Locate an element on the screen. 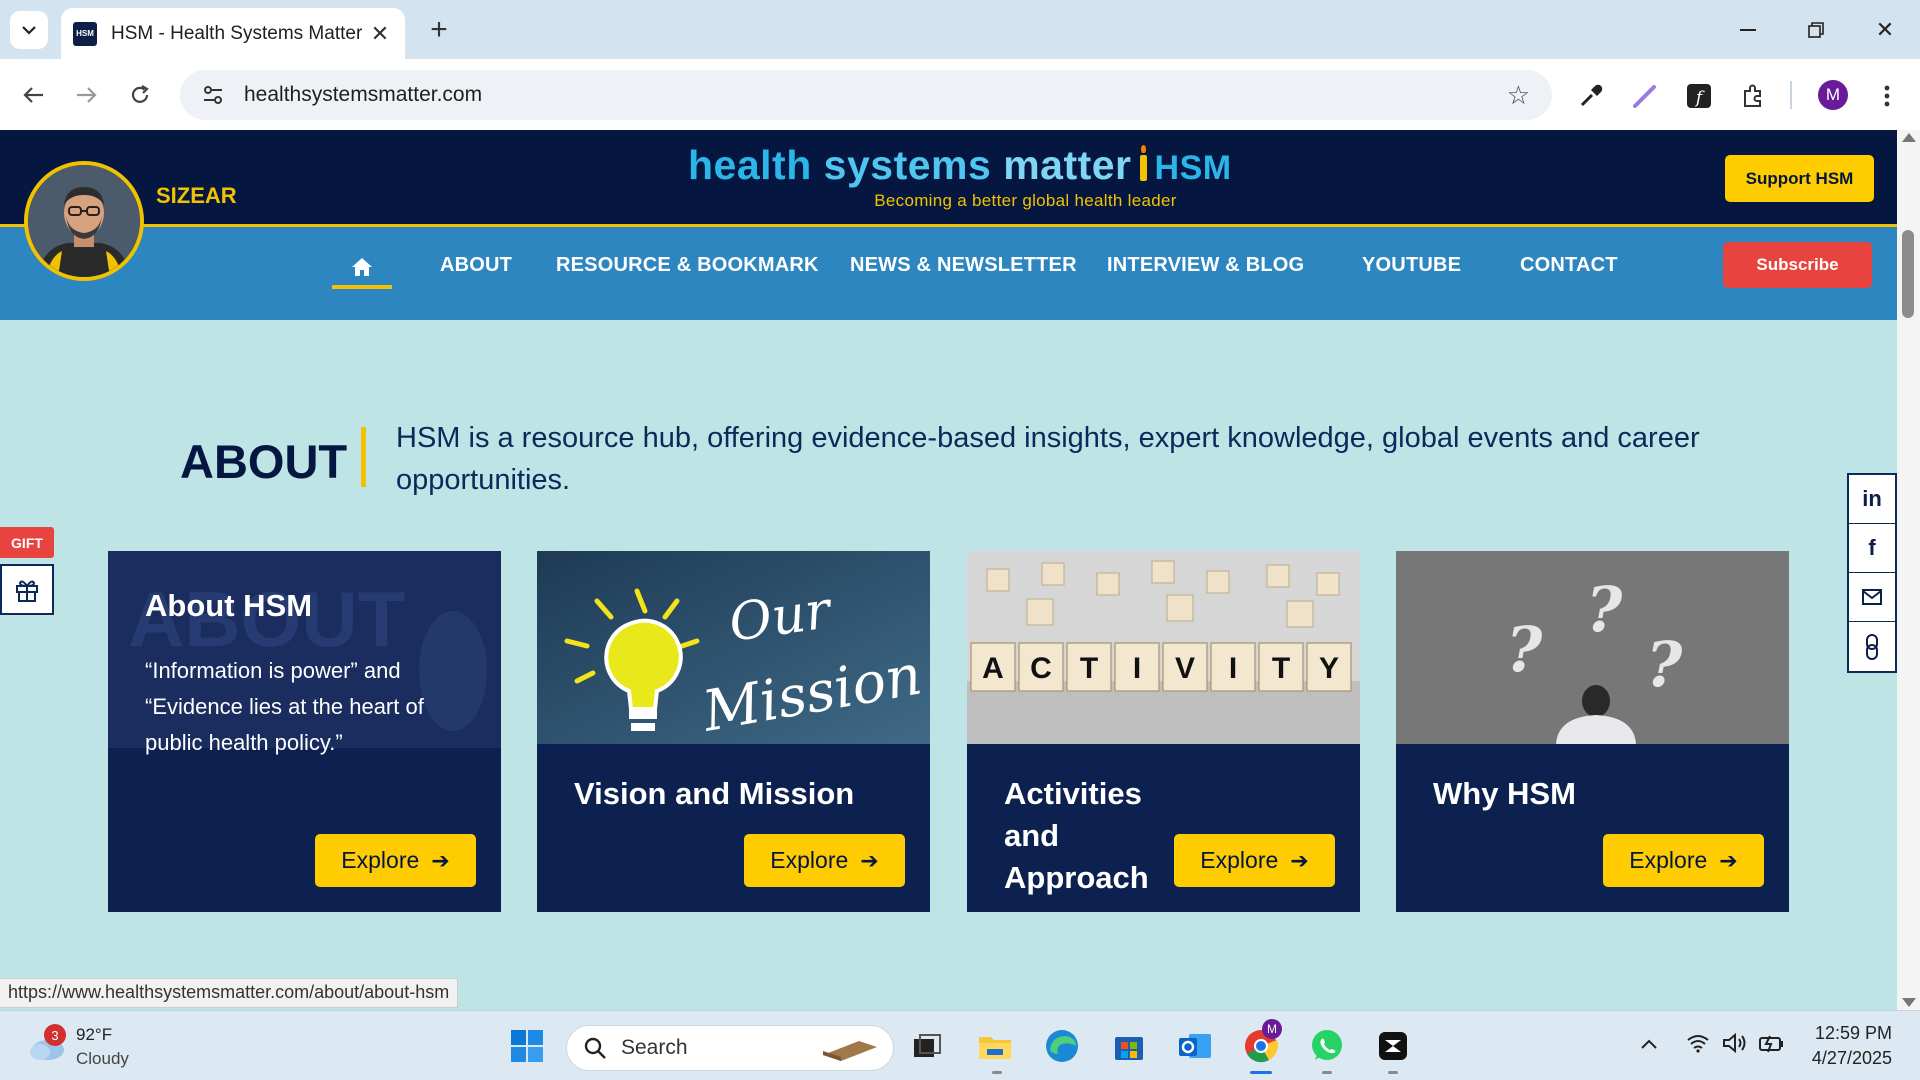 This screenshot has width=1920, height=1080. windows-start-icon is located at coordinates (527, 1046).